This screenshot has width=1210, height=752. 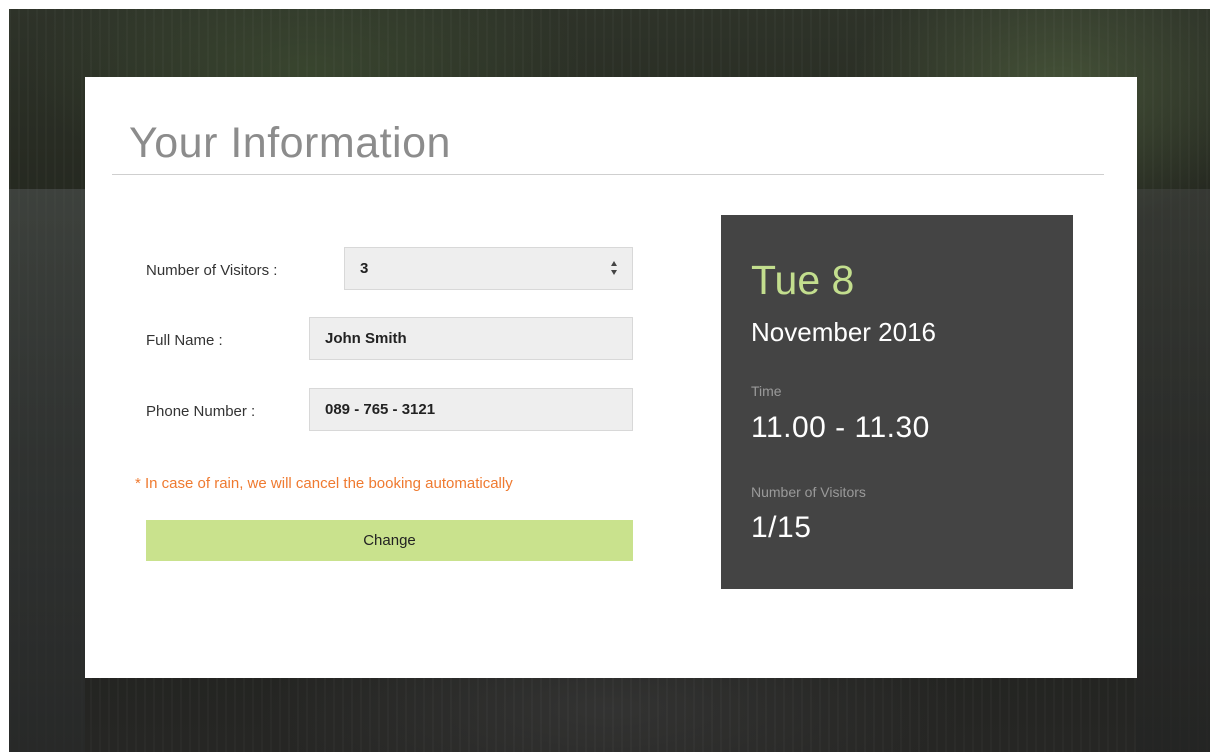 What do you see at coordinates (389, 540) in the screenshot?
I see `change-button: Change` at bounding box center [389, 540].